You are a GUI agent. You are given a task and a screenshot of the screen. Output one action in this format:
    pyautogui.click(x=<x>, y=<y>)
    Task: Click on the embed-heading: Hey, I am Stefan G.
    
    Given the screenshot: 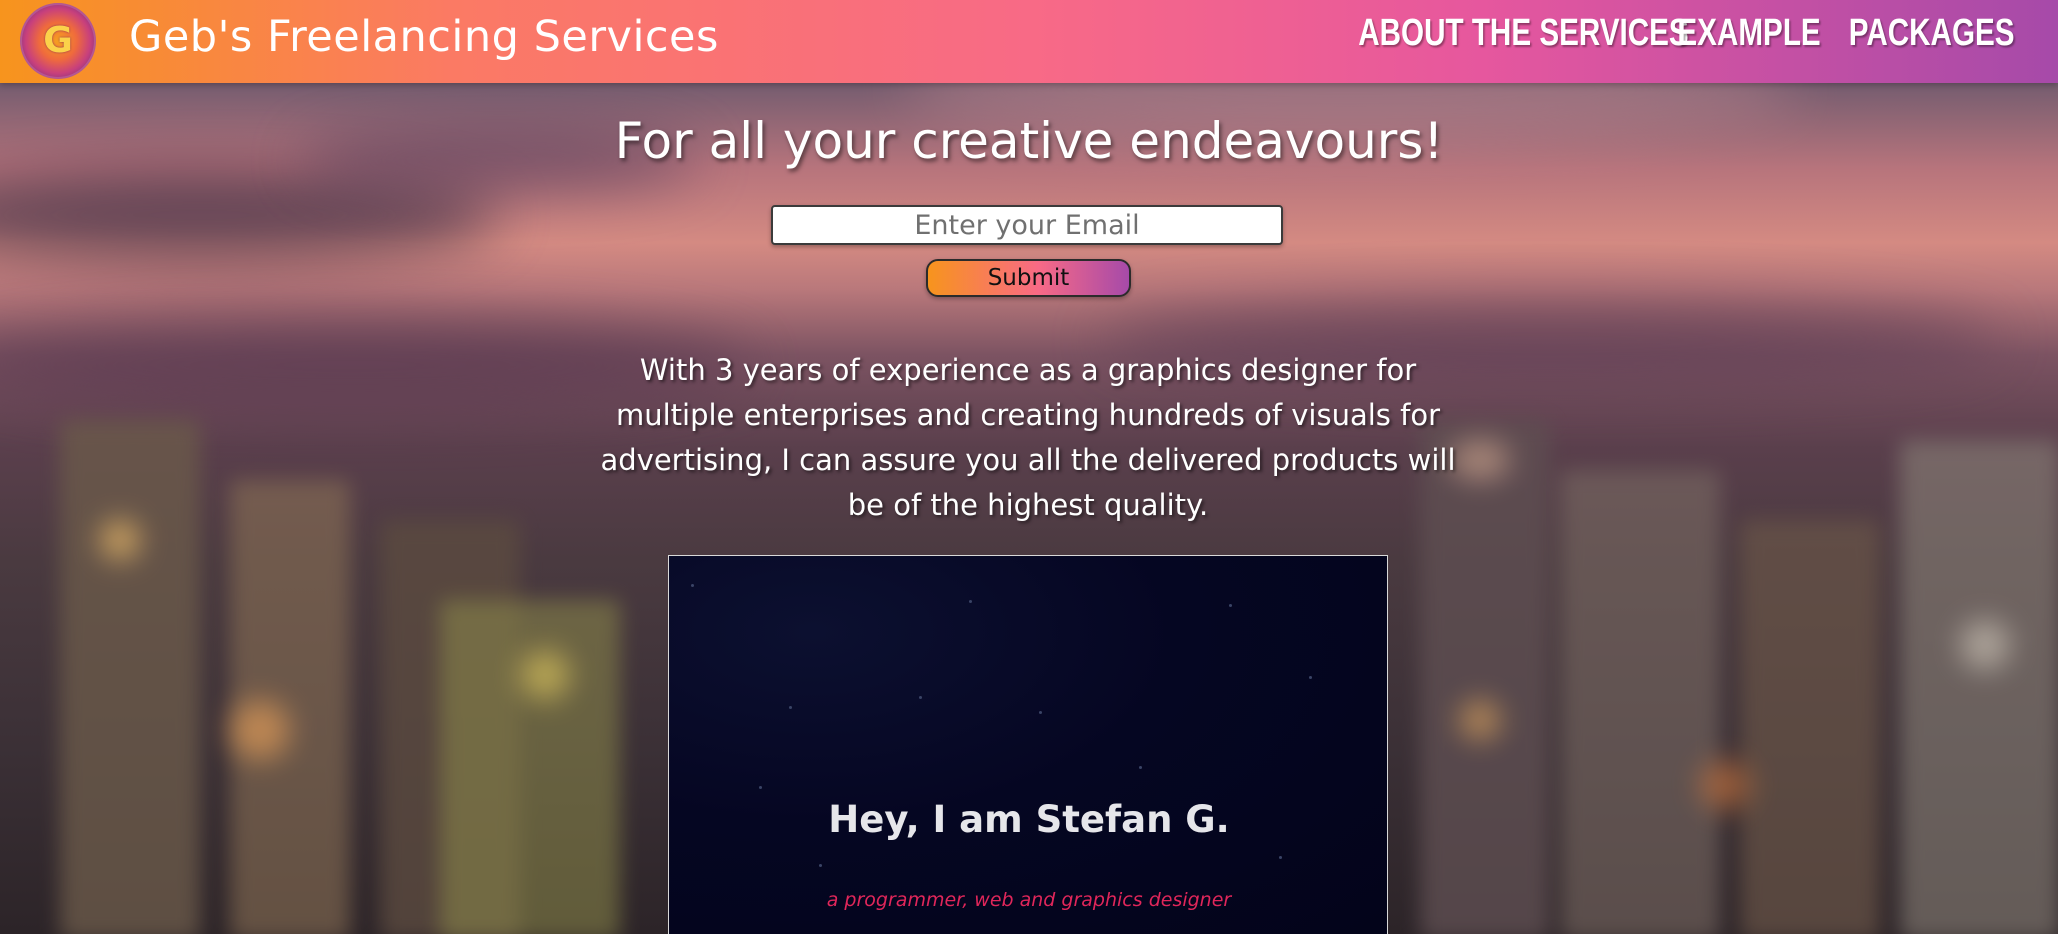 What is the action you would take?
    pyautogui.click(x=1029, y=819)
    